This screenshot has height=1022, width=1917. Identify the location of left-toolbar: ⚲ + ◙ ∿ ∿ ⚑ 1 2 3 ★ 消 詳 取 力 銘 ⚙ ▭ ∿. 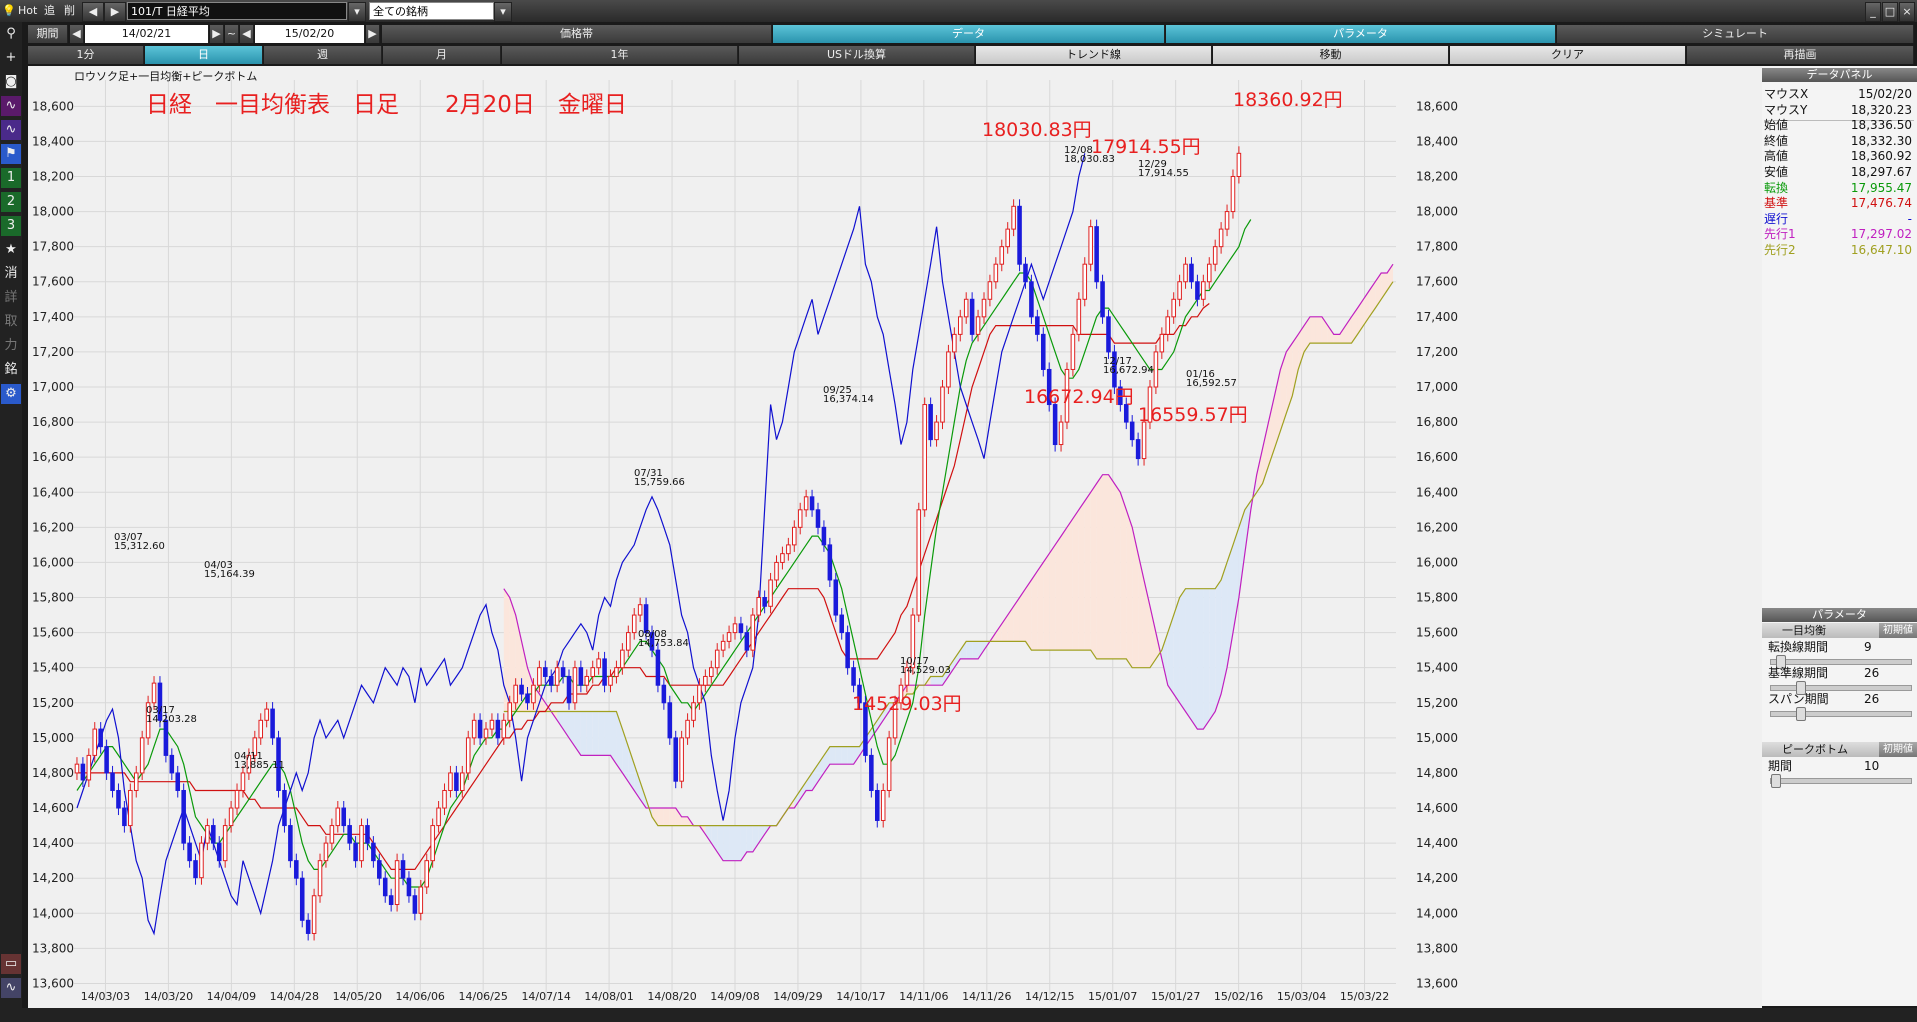
(11, 522).